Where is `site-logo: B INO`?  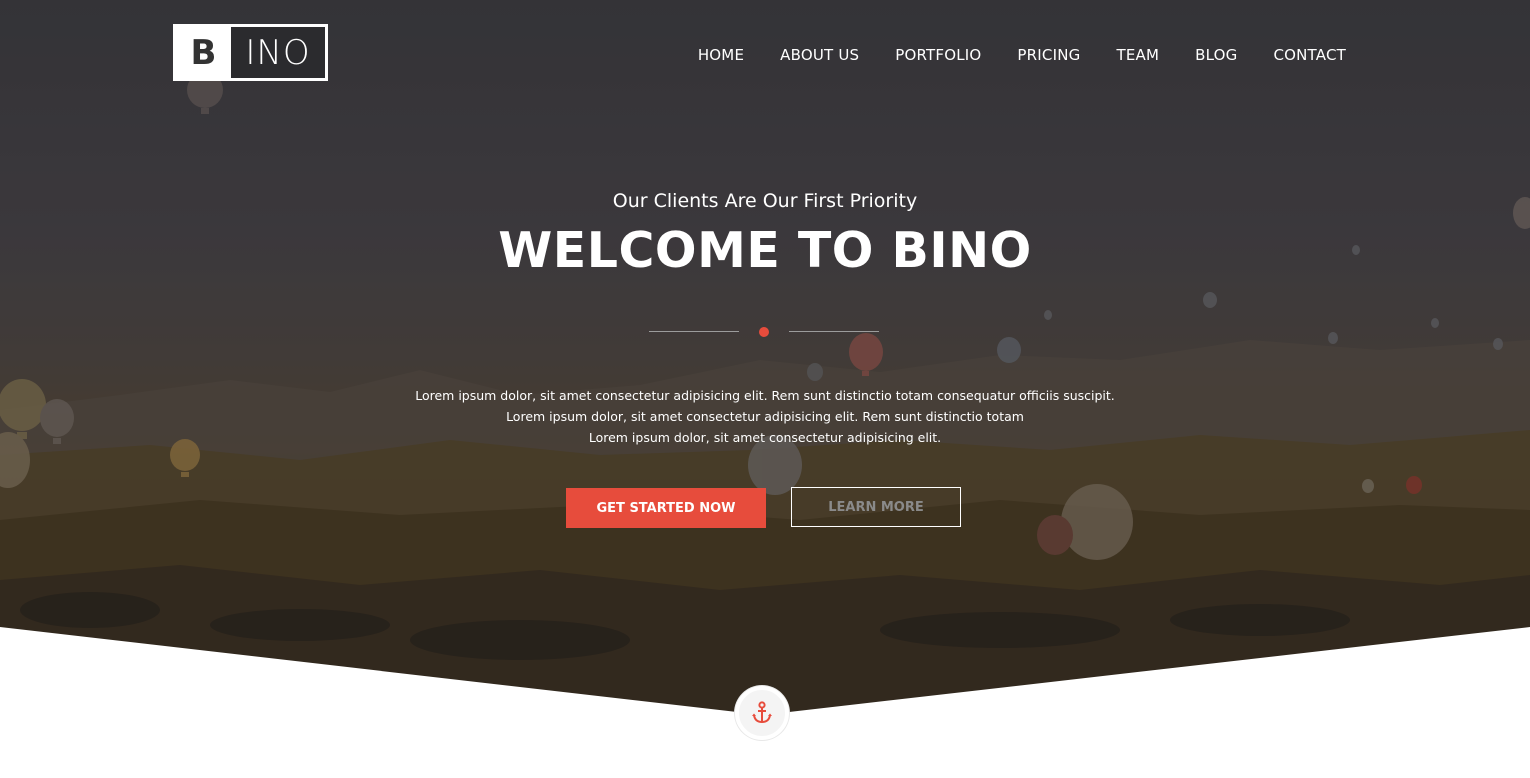 site-logo: B INO is located at coordinates (250, 52).